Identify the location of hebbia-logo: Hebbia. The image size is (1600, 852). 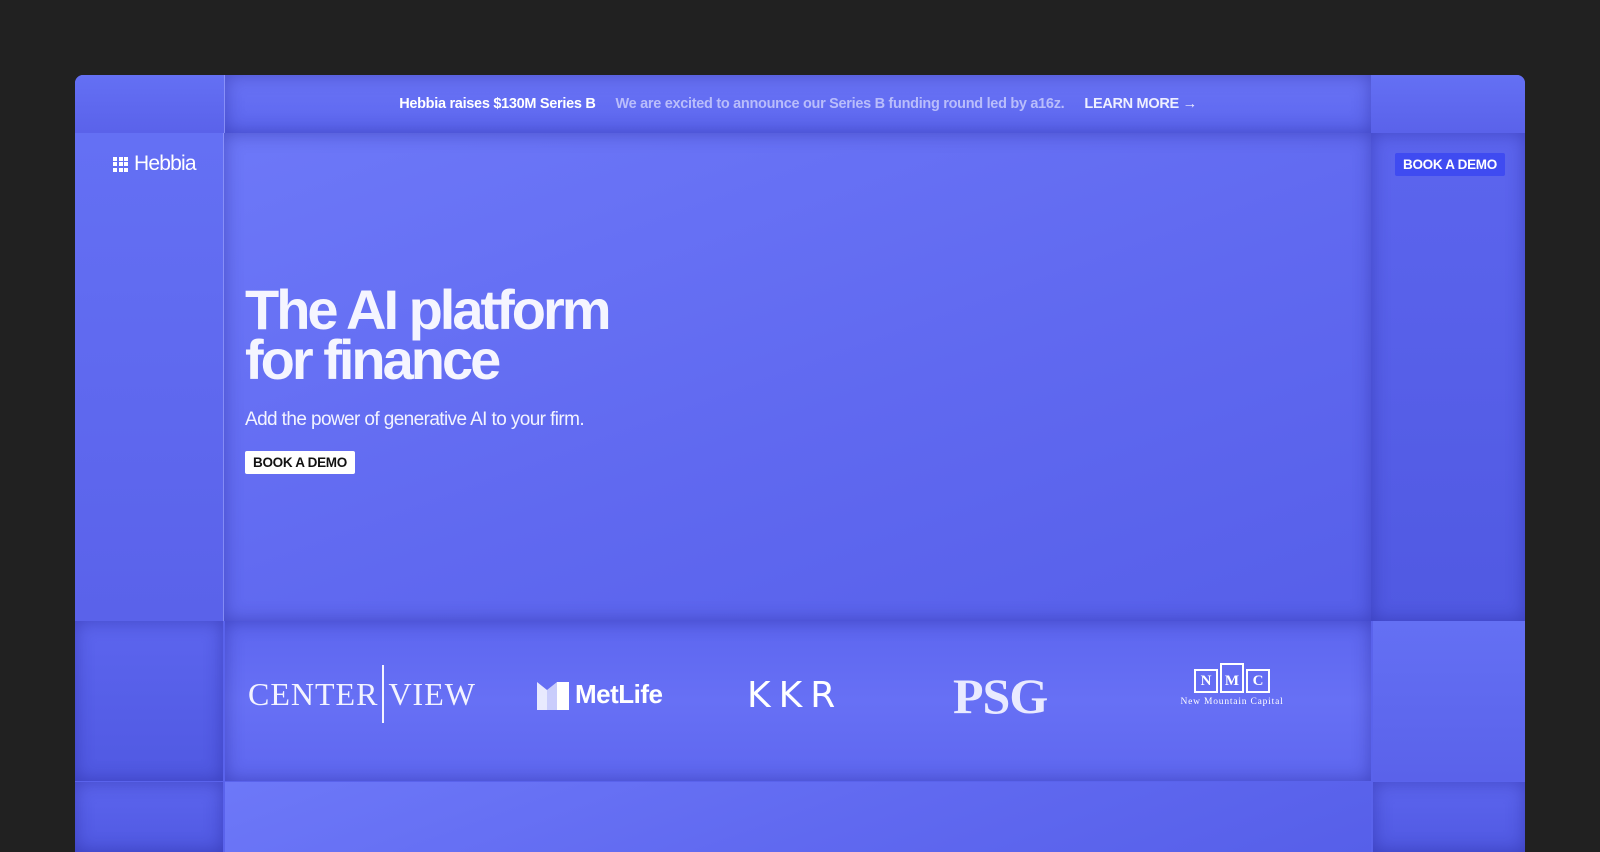
(155, 164).